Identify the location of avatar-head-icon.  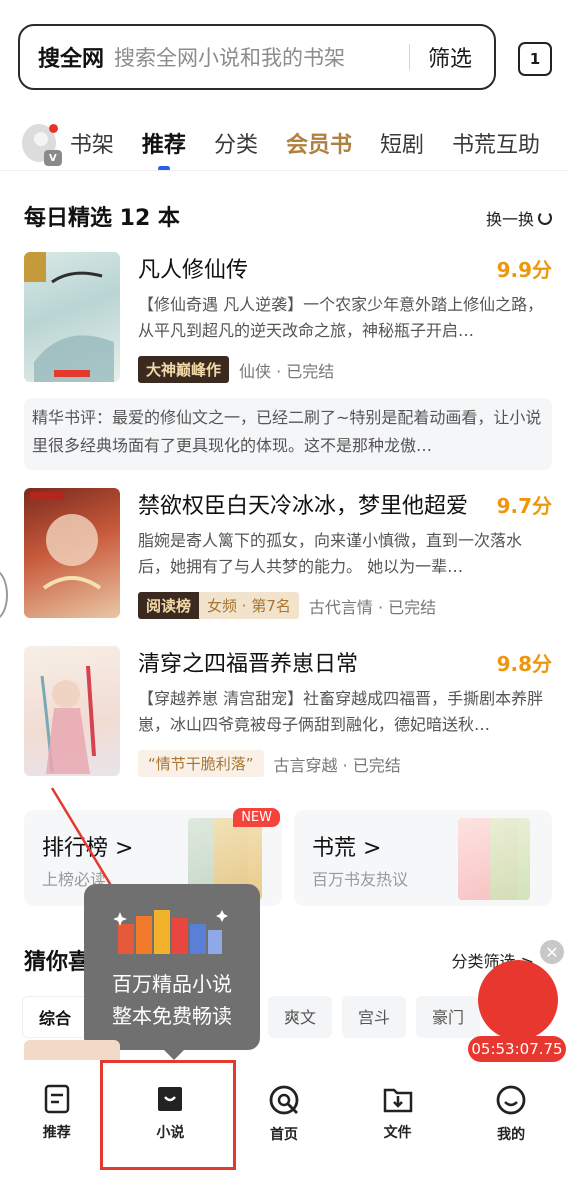
(41, 139).